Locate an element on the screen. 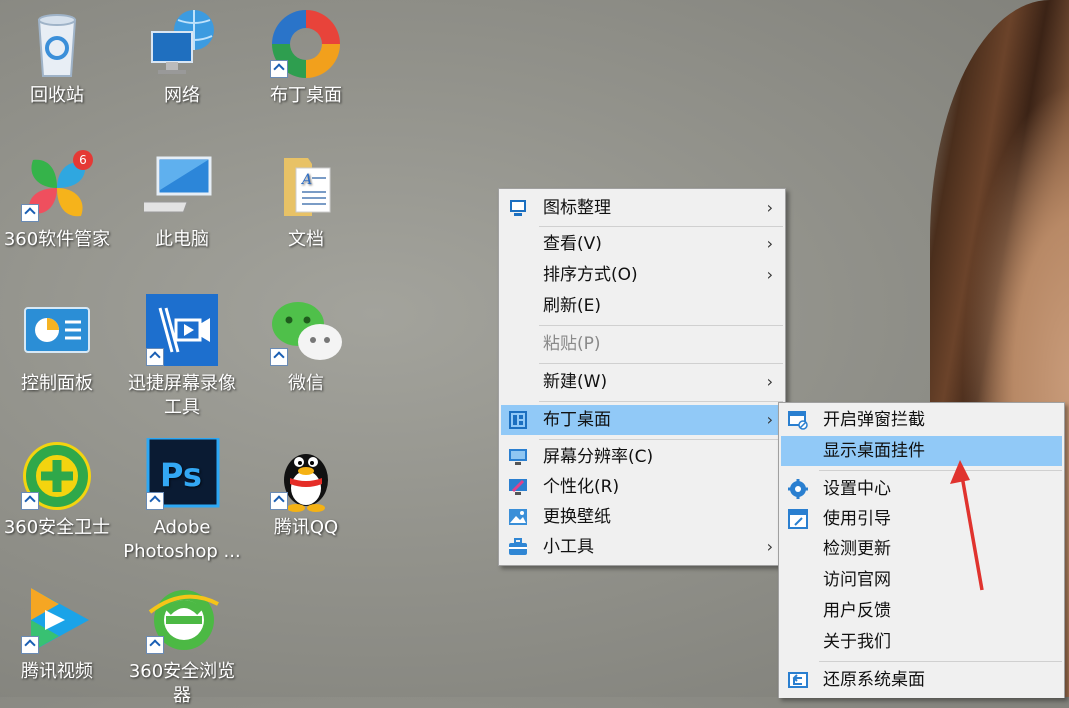  icon-label: 腾讯视频 is located at coordinates (57, 671).